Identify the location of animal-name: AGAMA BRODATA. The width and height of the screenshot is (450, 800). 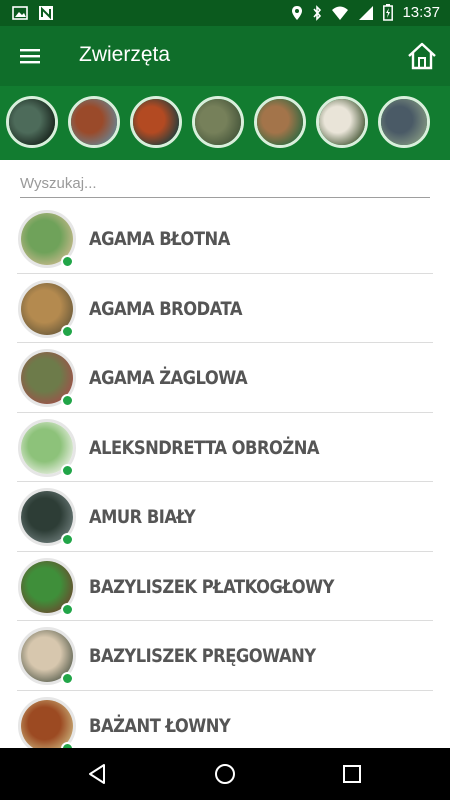
(166, 308).